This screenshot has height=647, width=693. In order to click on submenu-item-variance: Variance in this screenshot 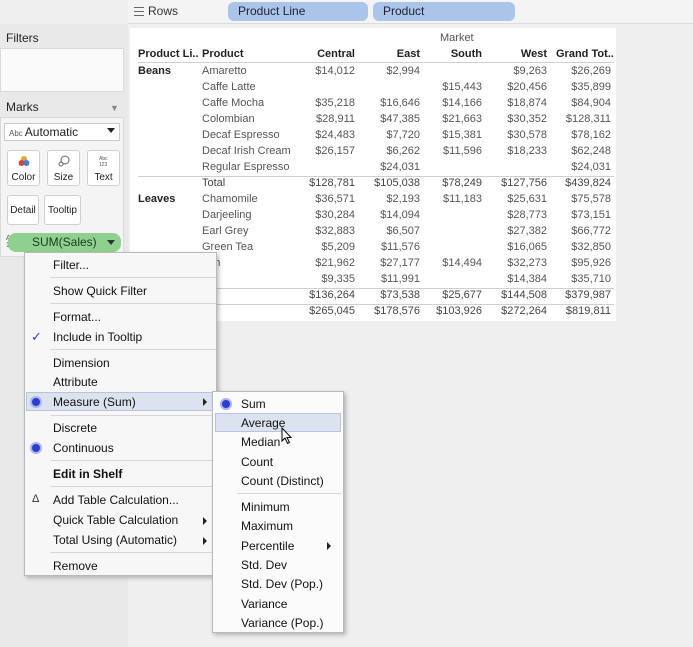, I will do `click(264, 604)`.